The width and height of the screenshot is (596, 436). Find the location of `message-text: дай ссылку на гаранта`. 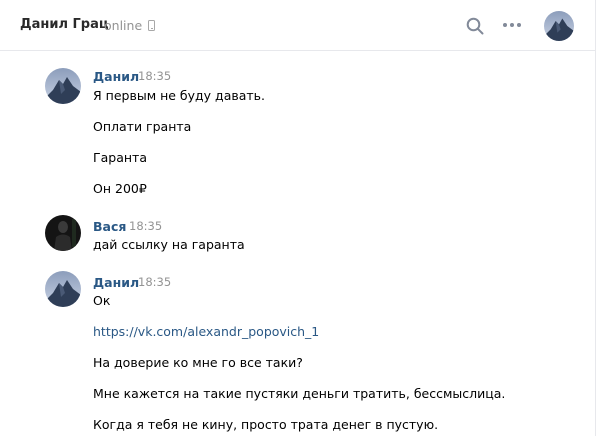

message-text: дай ссылку на гаранта is located at coordinates (169, 244).